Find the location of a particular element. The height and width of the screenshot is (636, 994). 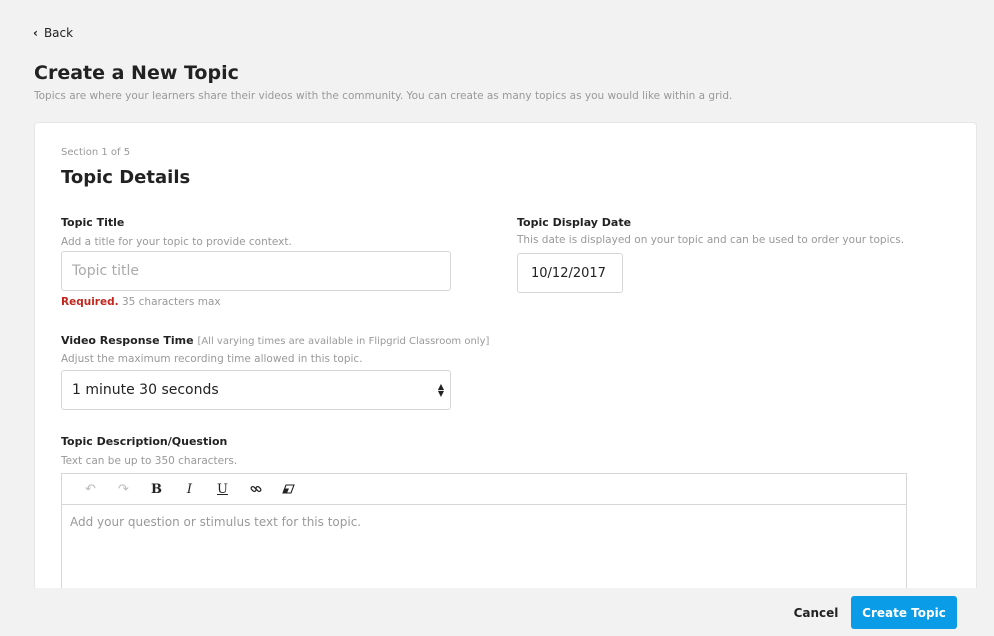

link-icon is located at coordinates (255, 489).